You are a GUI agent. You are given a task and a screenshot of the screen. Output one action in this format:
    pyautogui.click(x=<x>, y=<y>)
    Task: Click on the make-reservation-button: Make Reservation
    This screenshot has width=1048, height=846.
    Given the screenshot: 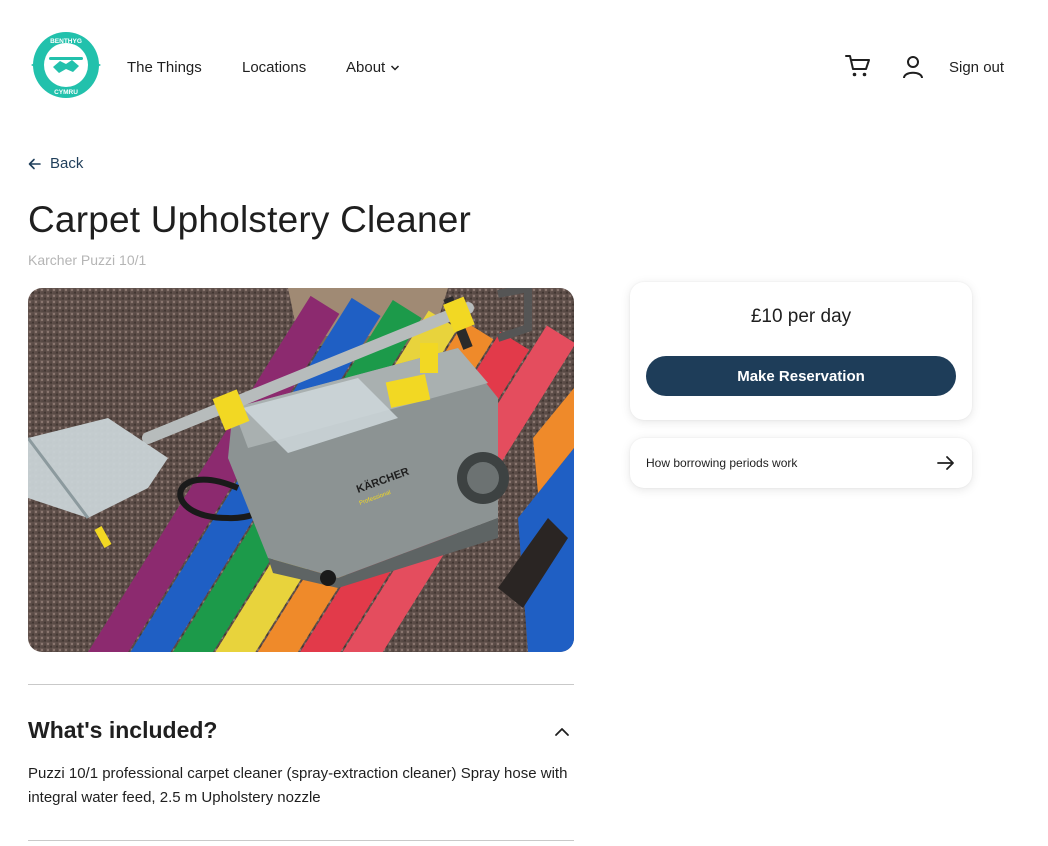 What is the action you would take?
    pyautogui.click(x=801, y=376)
    